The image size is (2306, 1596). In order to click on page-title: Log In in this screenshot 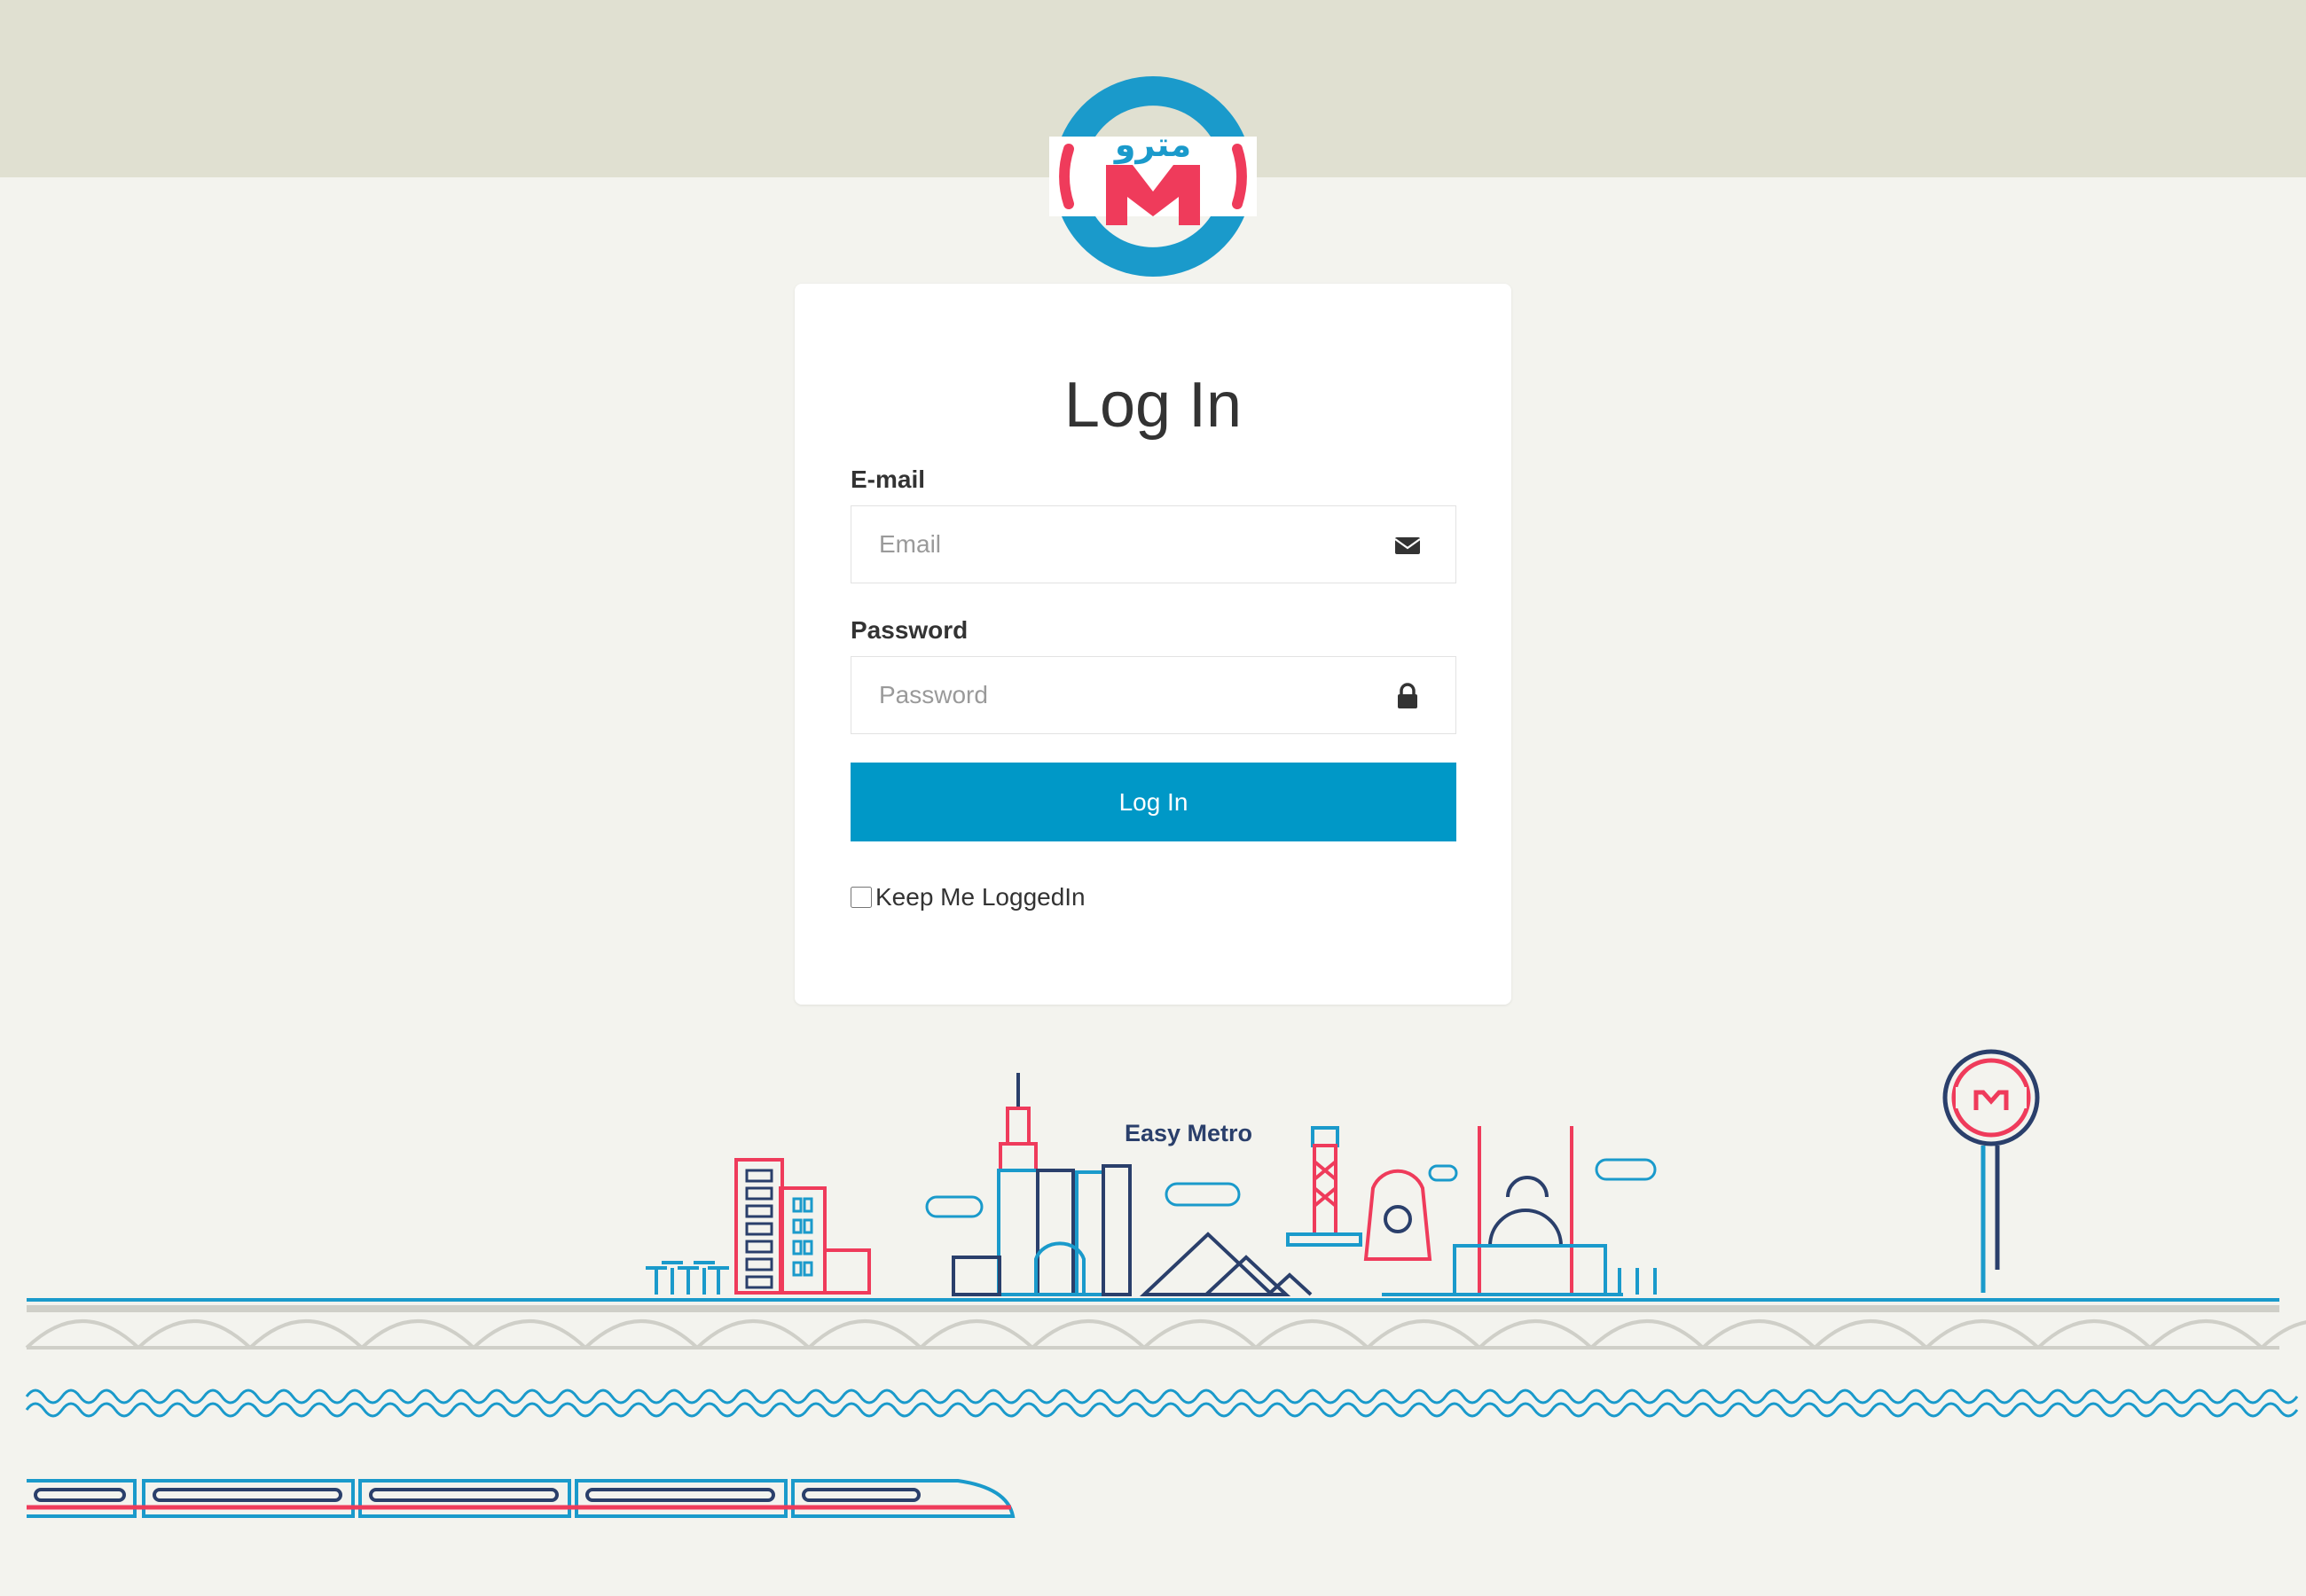, I will do `click(1153, 406)`.